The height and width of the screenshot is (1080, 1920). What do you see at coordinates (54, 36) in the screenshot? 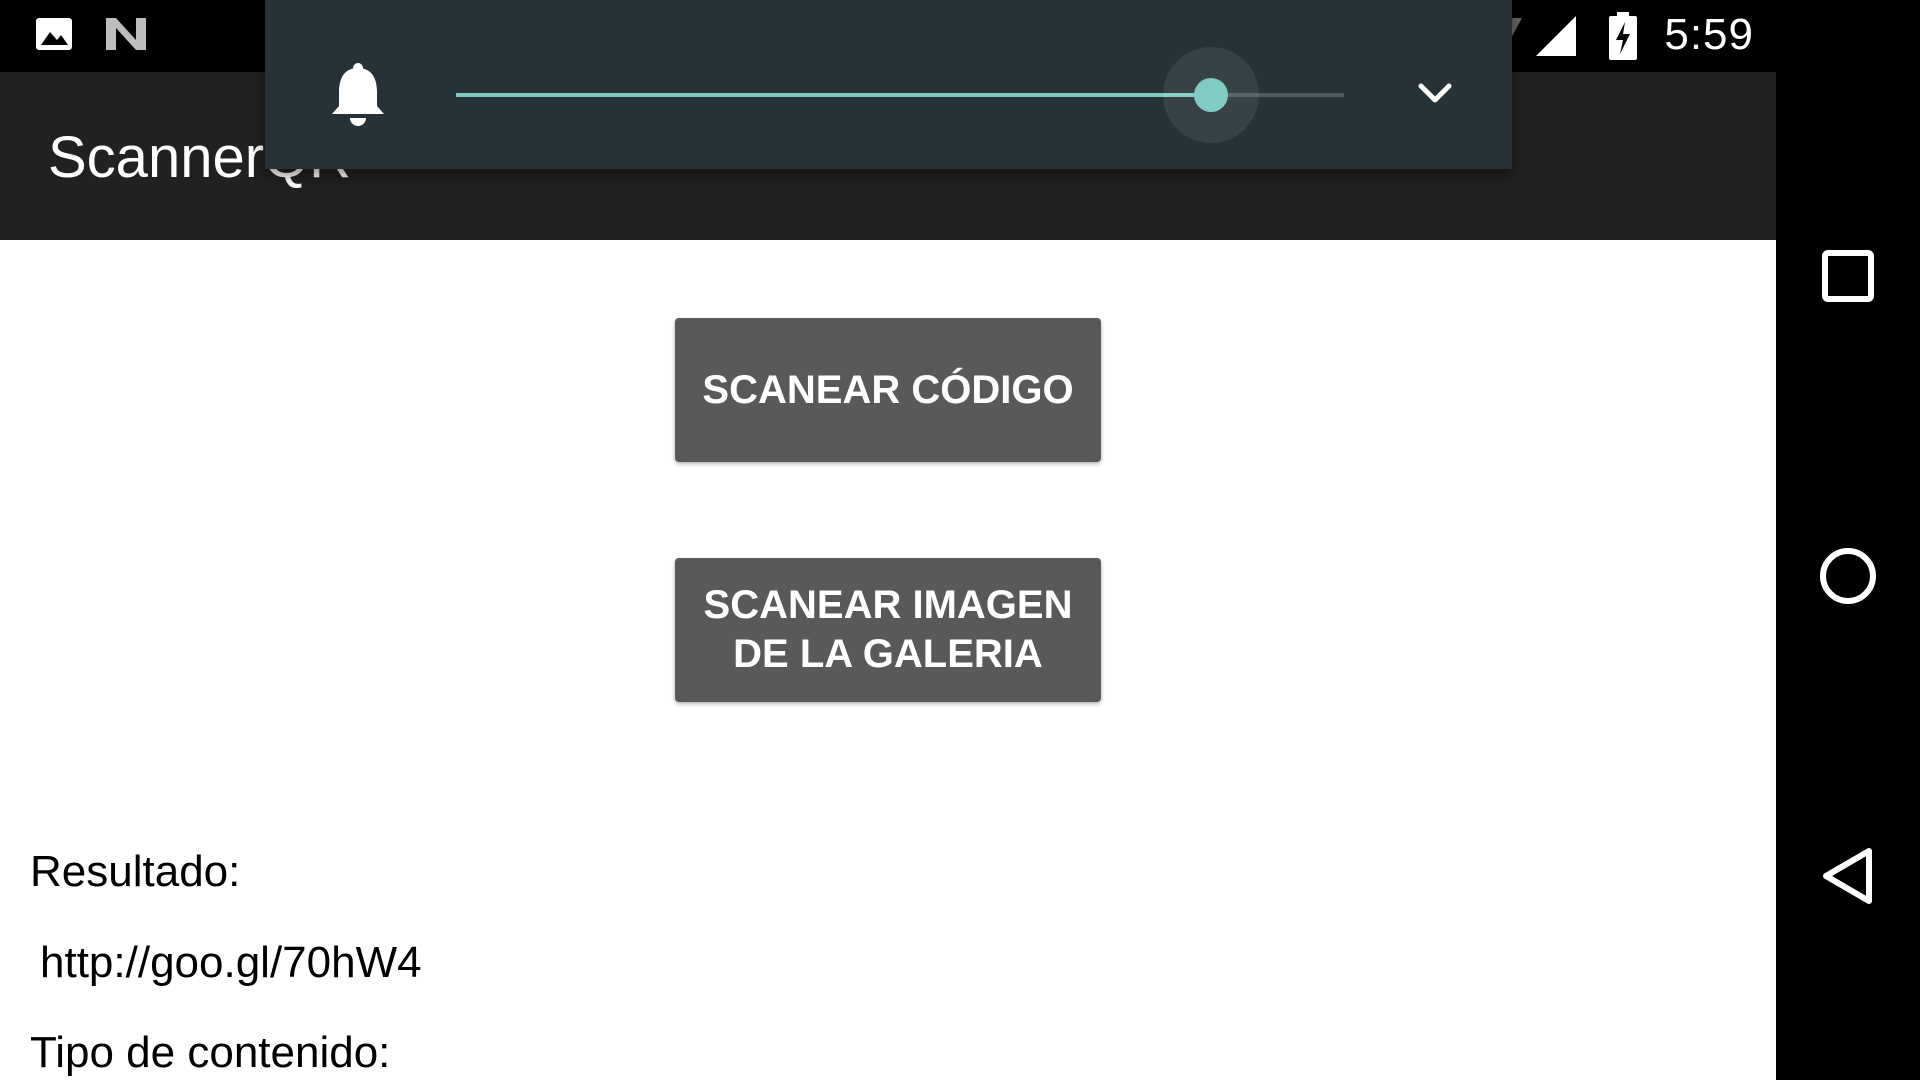
I see `image-icon` at bounding box center [54, 36].